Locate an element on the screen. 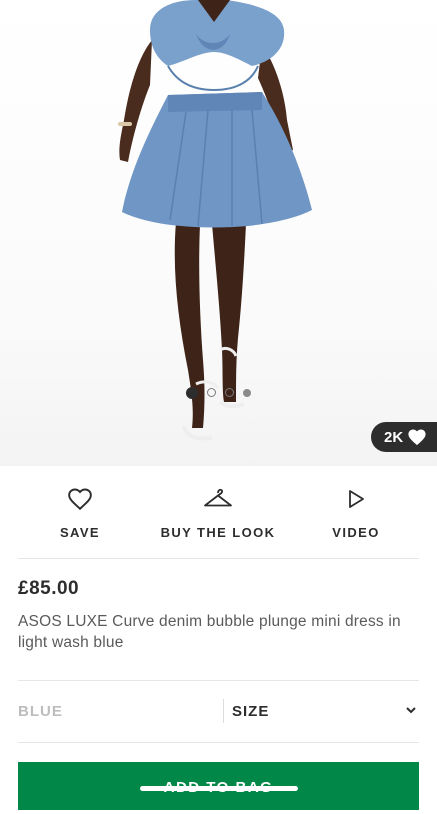 The image size is (437, 814). save-button: SAVE is located at coordinates (80, 513).